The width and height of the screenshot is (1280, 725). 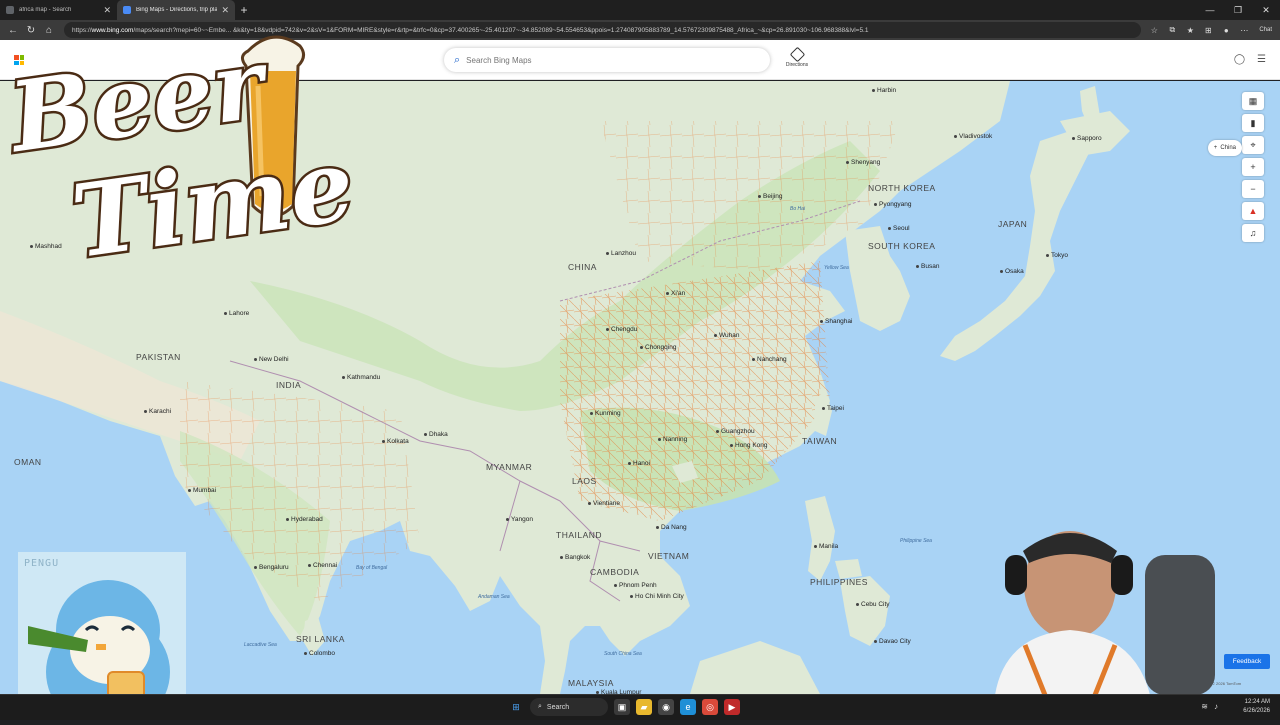 I want to click on country-label: JAPAN, so click(x=1012, y=224).